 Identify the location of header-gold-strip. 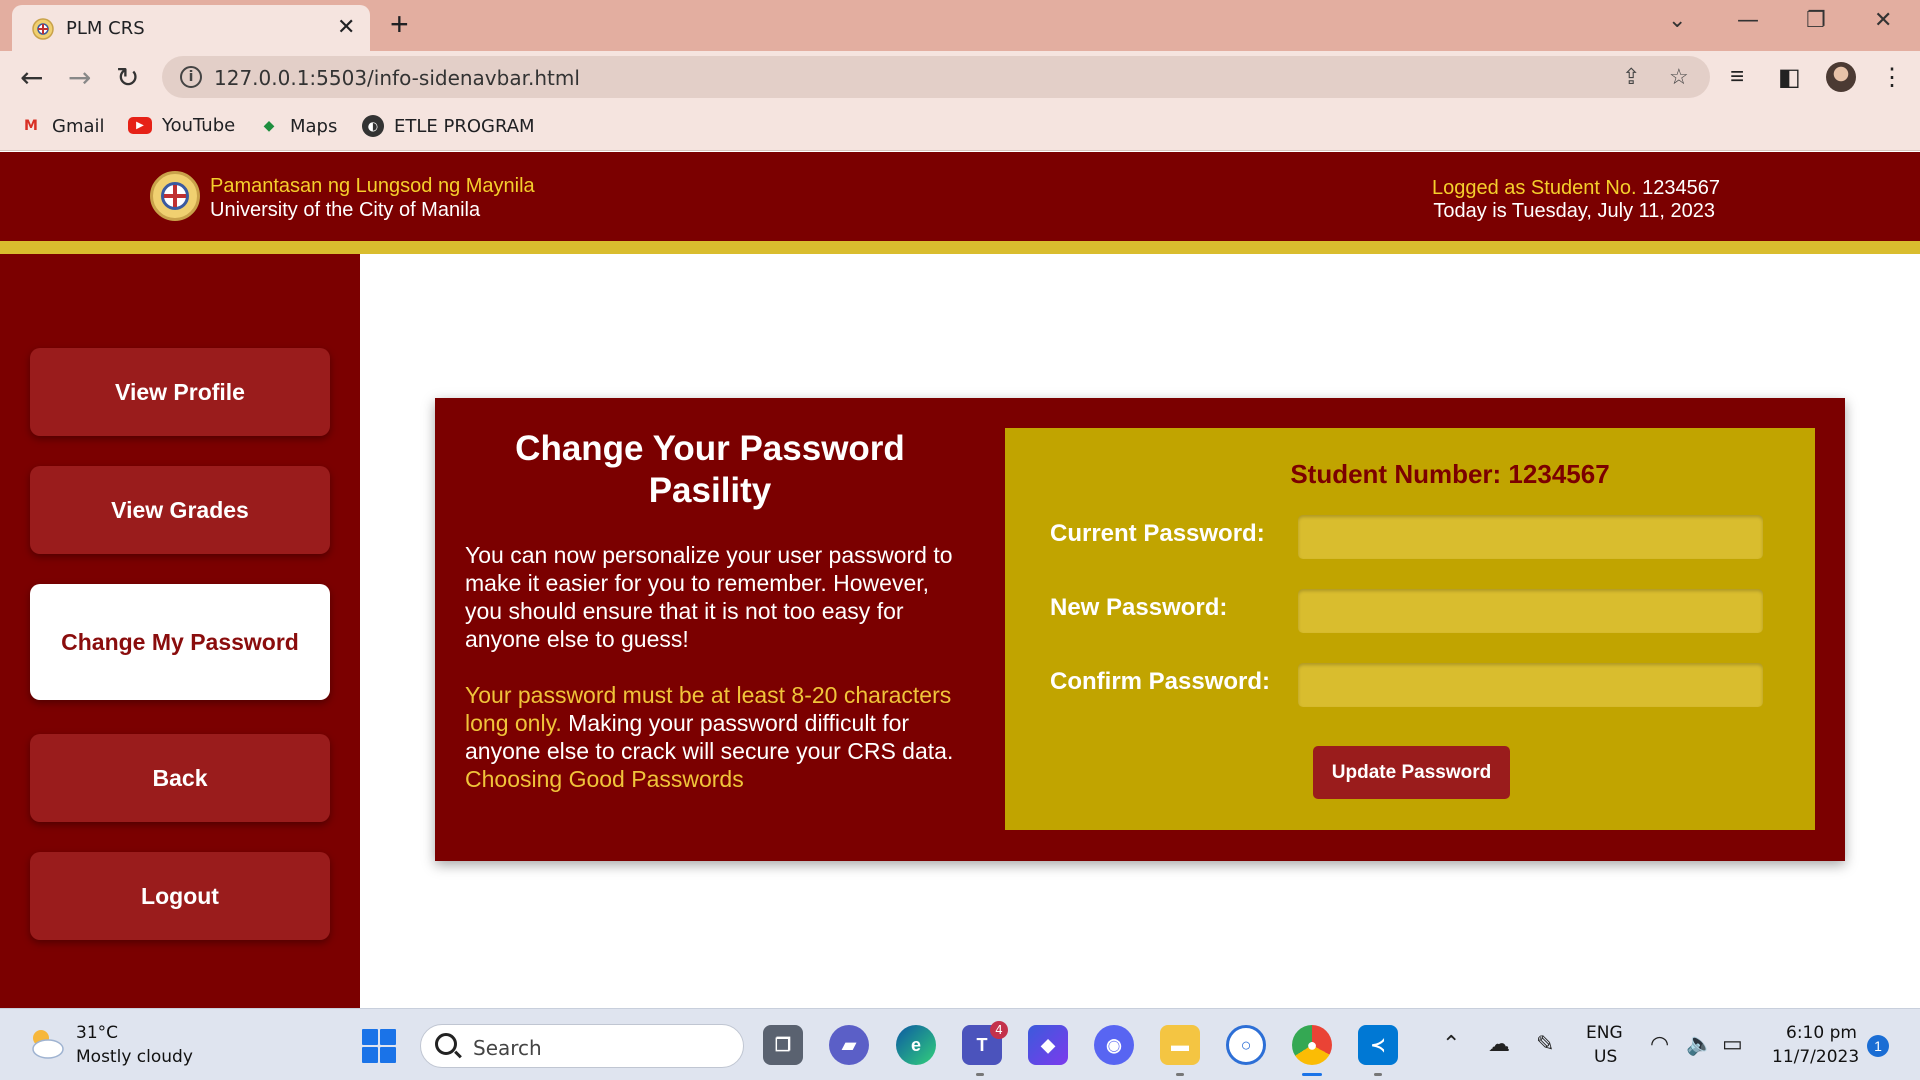
(960, 247).